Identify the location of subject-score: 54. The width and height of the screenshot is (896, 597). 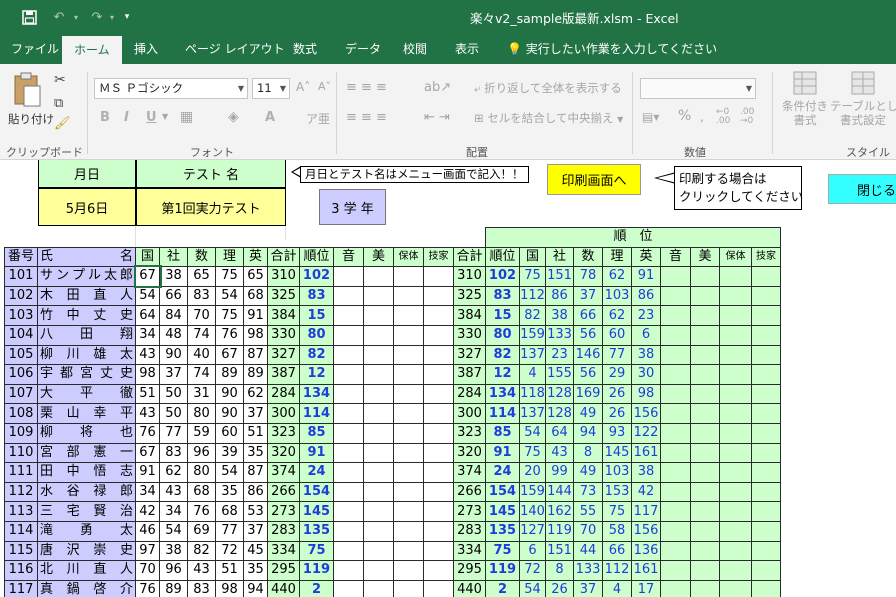
(229, 472).